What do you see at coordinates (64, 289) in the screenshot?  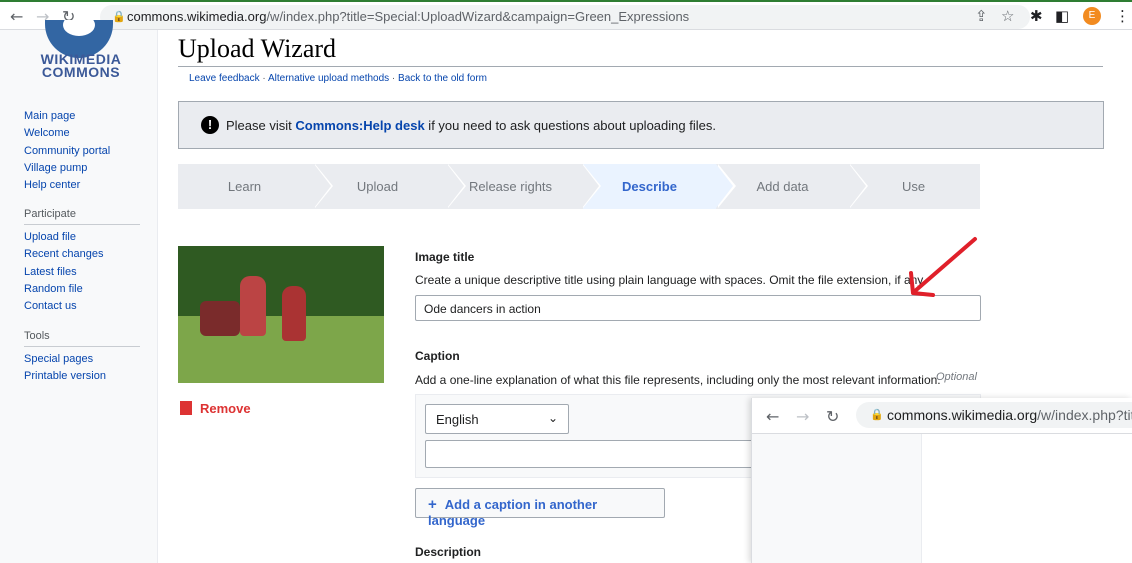 I see `sidebar-item-random-file: Random file` at bounding box center [64, 289].